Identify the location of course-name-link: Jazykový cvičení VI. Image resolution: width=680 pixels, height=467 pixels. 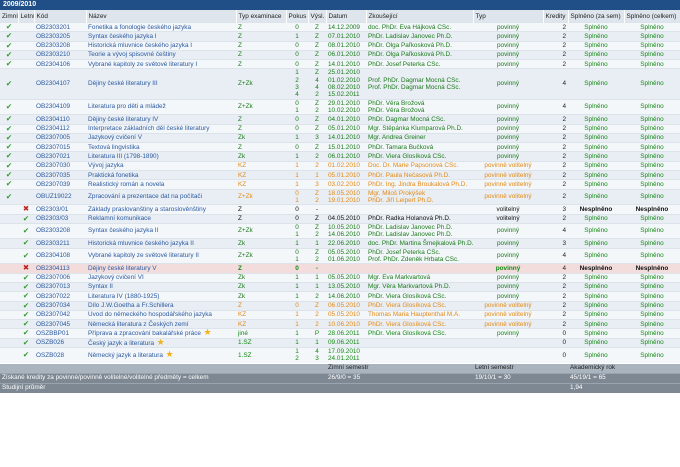
(116, 277).